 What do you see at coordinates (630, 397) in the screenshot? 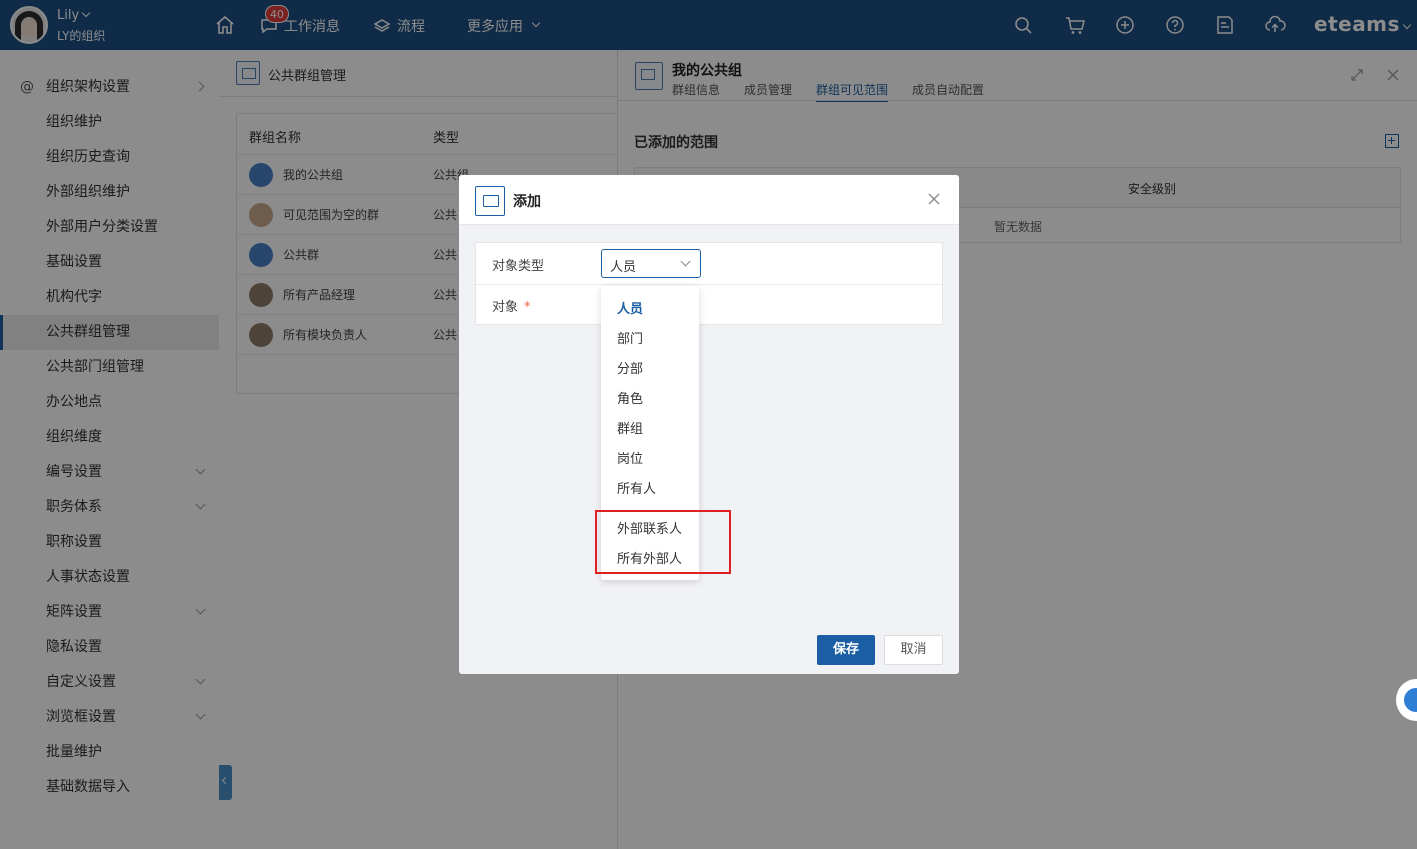
I see `option-role: 角色` at bounding box center [630, 397].